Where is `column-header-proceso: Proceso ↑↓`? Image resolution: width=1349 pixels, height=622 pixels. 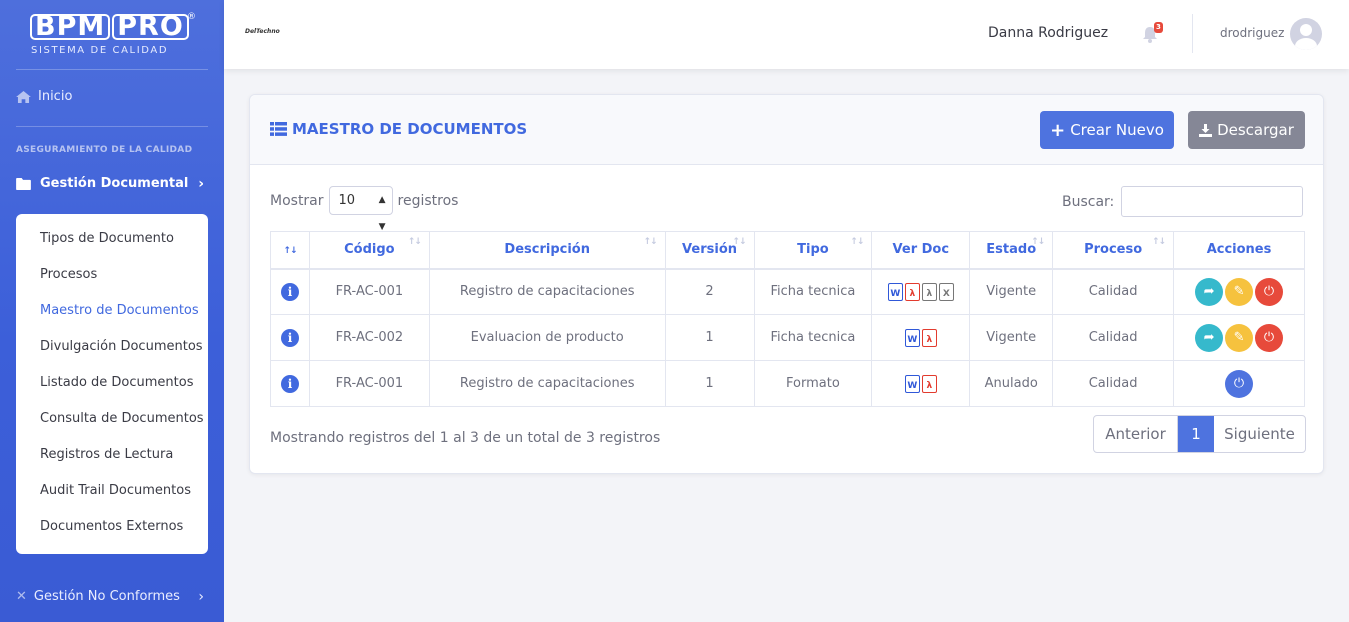 column-header-proceso: Proceso ↑↓ is located at coordinates (1113, 250).